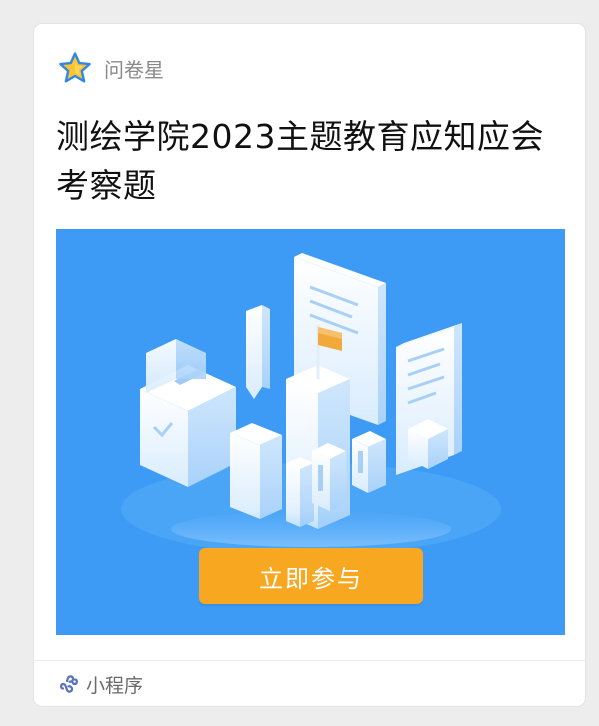  I want to click on join-button: 立即参与, so click(311, 576).